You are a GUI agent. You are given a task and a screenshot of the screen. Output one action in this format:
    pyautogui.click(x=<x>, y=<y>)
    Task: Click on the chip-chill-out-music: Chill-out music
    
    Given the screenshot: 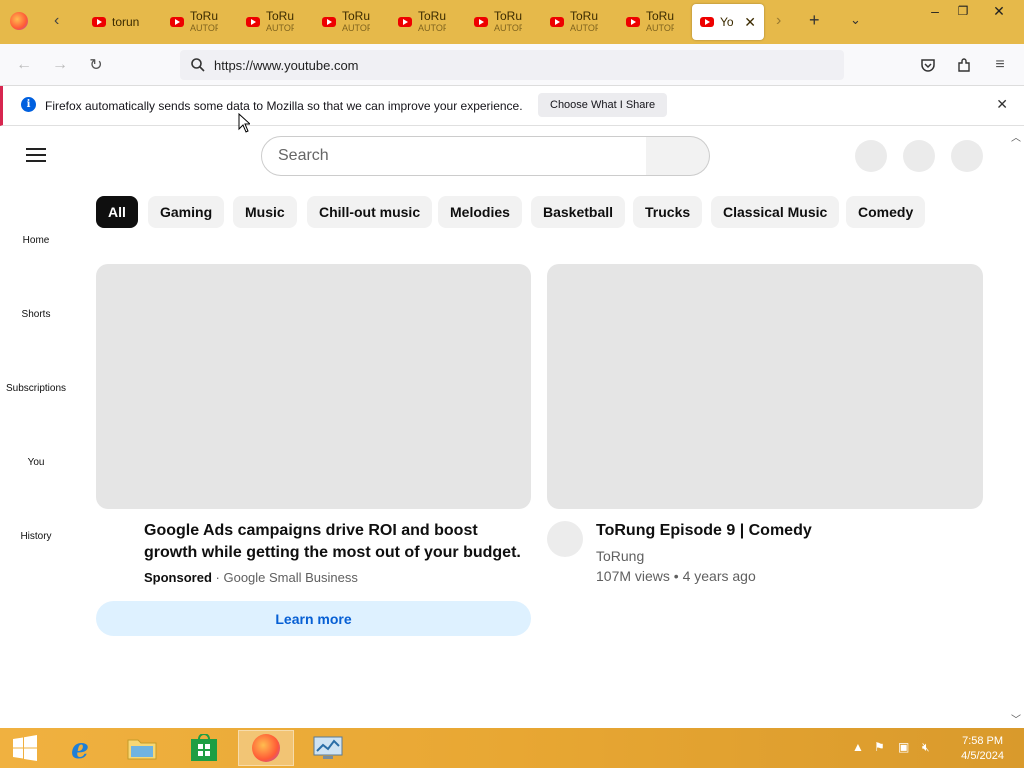 What is the action you would take?
    pyautogui.click(x=370, y=212)
    